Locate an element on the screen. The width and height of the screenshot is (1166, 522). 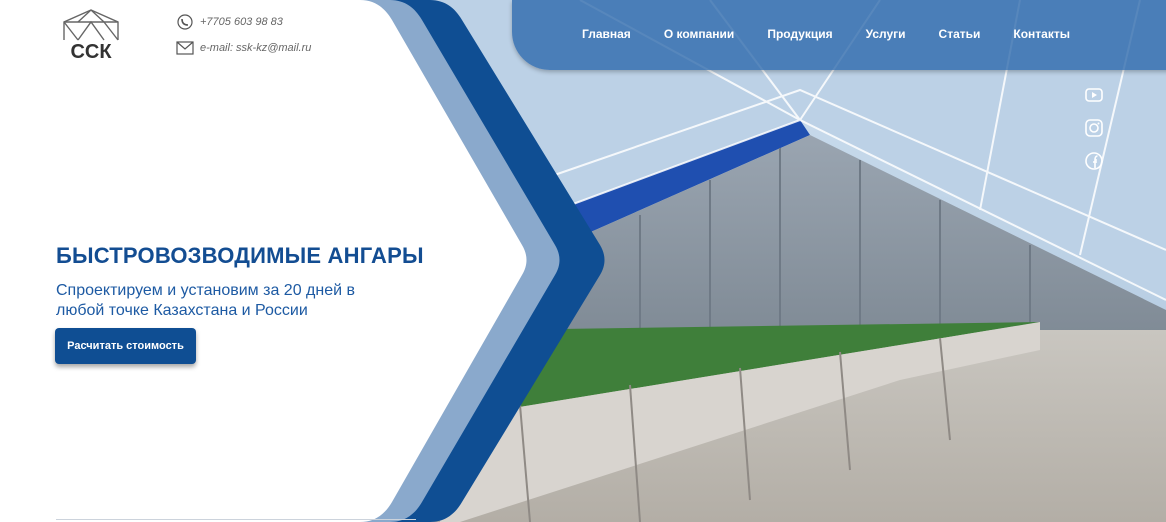
phone-contact: +7705 603 98 83 is located at coordinates (229, 22).